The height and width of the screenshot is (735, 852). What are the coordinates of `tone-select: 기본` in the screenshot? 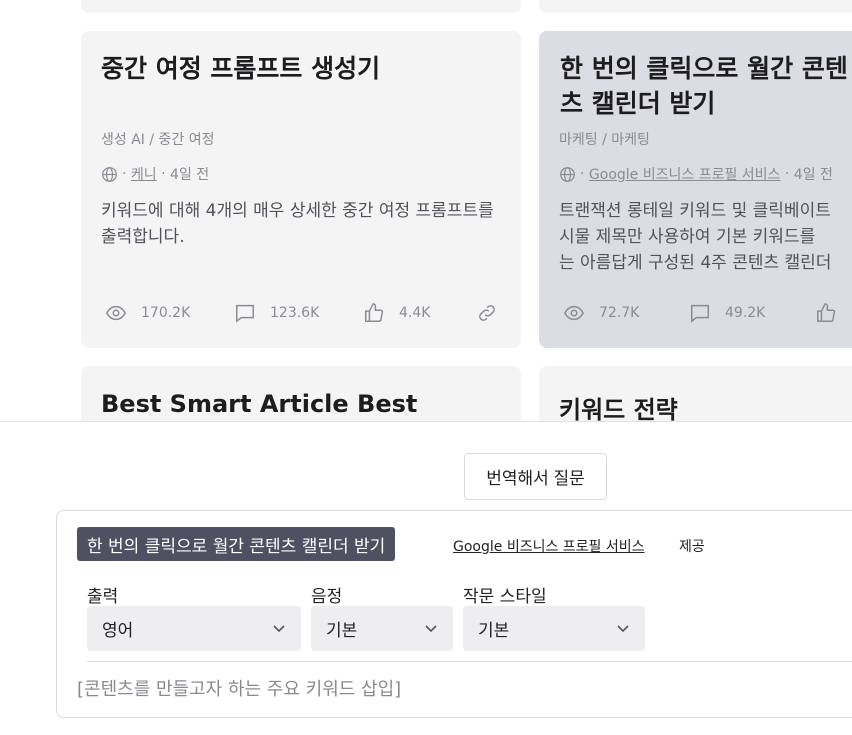 It's located at (382, 628).